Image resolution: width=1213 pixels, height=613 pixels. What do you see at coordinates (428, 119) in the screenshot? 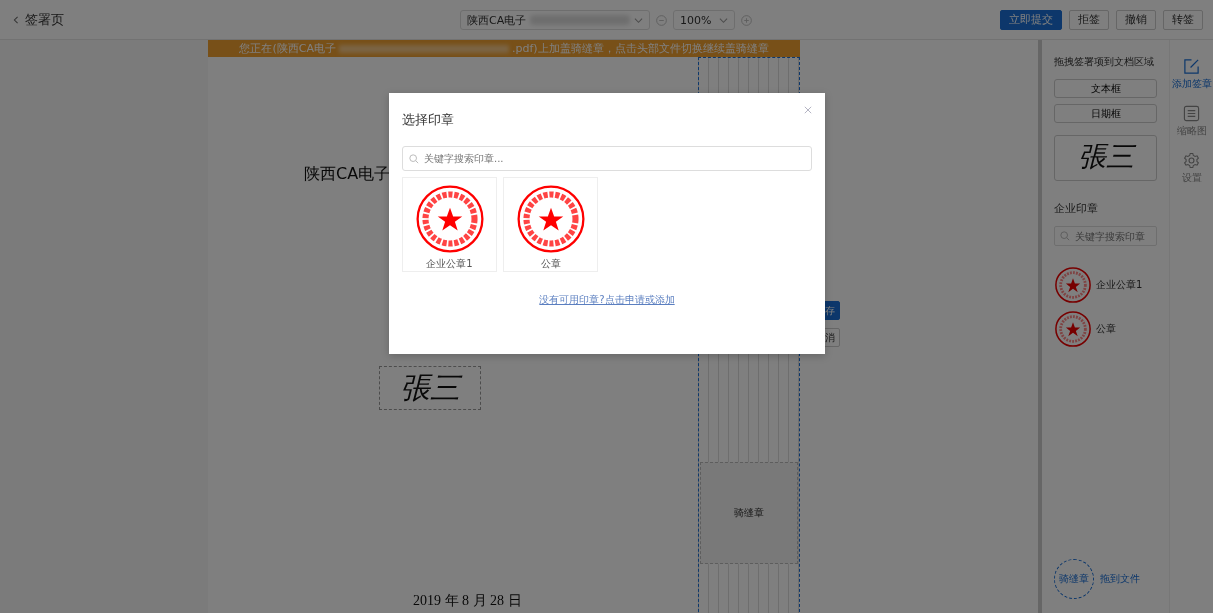
I see `dialog-title: 选择印章` at bounding box center [428, 119].